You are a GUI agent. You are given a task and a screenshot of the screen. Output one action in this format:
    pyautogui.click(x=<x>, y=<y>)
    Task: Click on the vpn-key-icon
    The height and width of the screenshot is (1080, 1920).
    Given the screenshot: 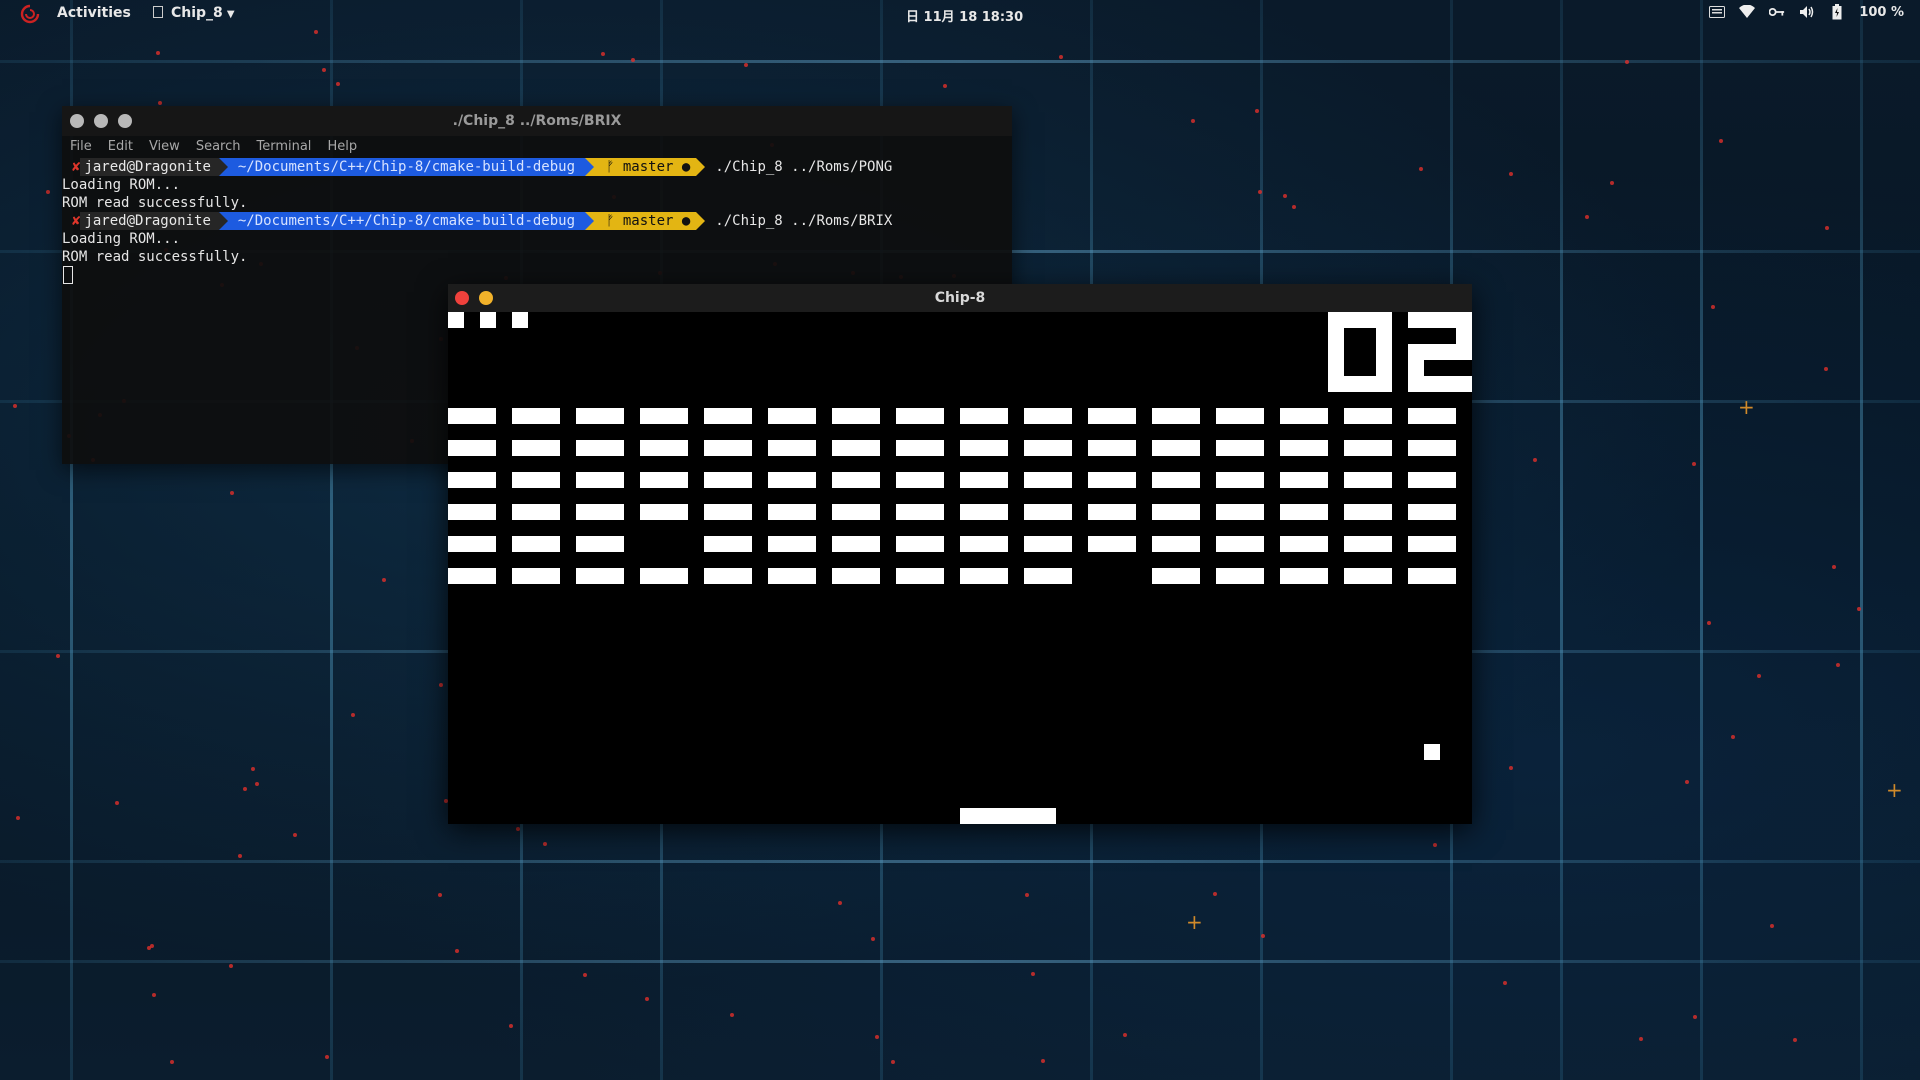 What is the action you would take?
    pyautogui.click(x=1777, y=12)
    